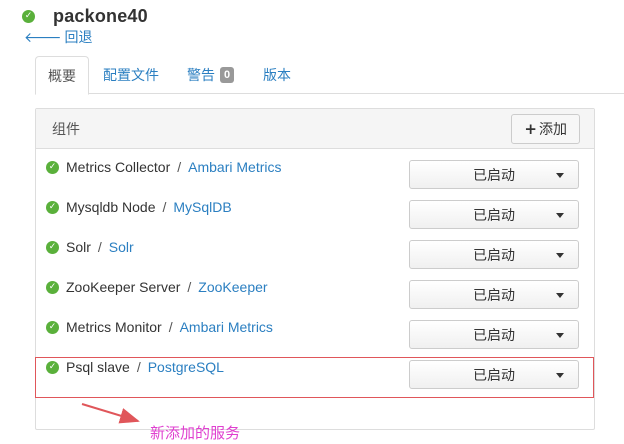  Describe the element at coordinates (123, 287) in the screenshot. I see `component-name: ZooKeeper Server` at that location.